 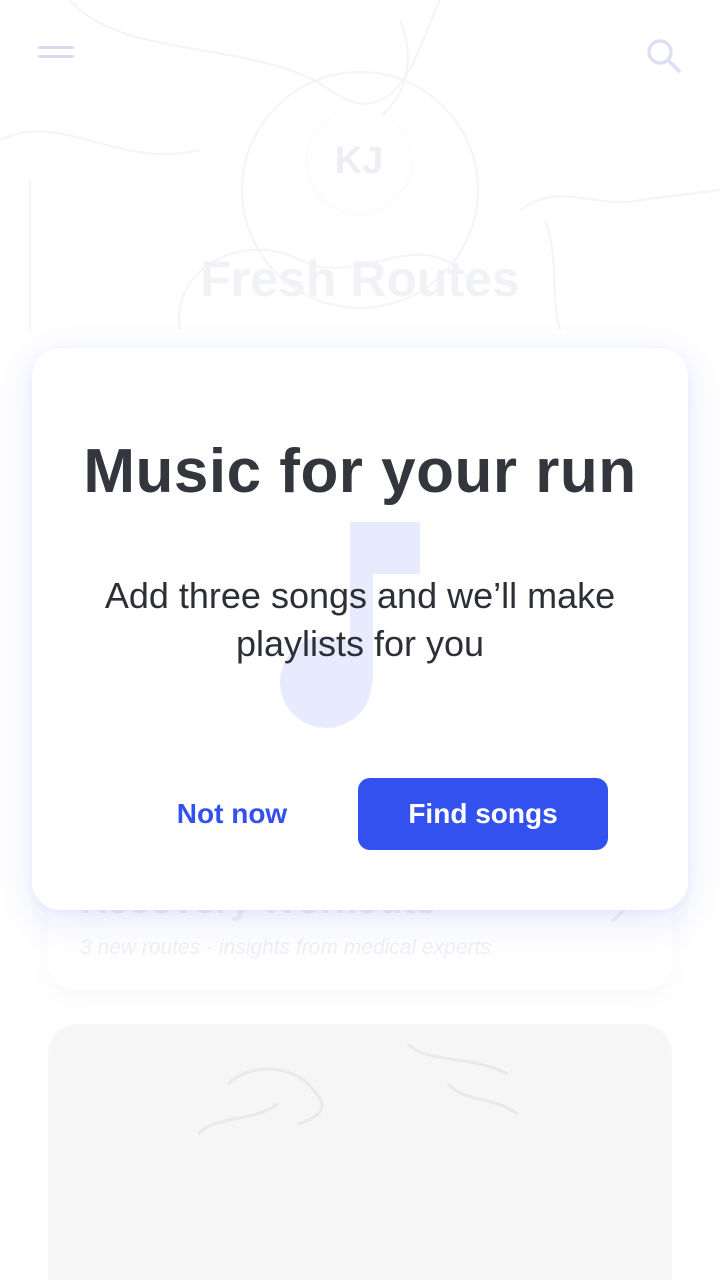 What do you see at coordinates (360, 279) in the screenshot?
I see `page-title: Fresh Routes` at bounding box center [360, 279].